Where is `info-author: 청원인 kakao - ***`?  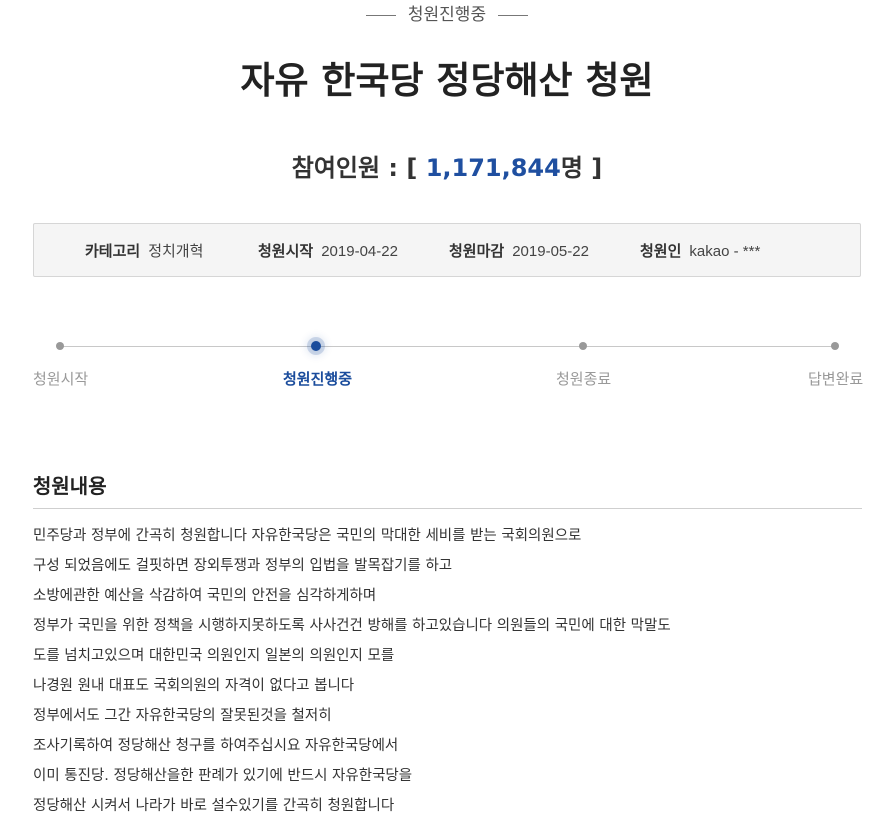
info-author: 청원인 kakao - *** is located at coordinates (700, 251).